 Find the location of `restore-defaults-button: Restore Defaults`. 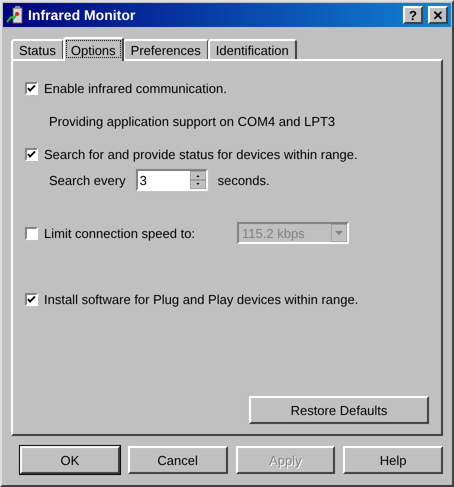

restore-defaults-button: Restore Defaults is located at coordinates (339, 410).